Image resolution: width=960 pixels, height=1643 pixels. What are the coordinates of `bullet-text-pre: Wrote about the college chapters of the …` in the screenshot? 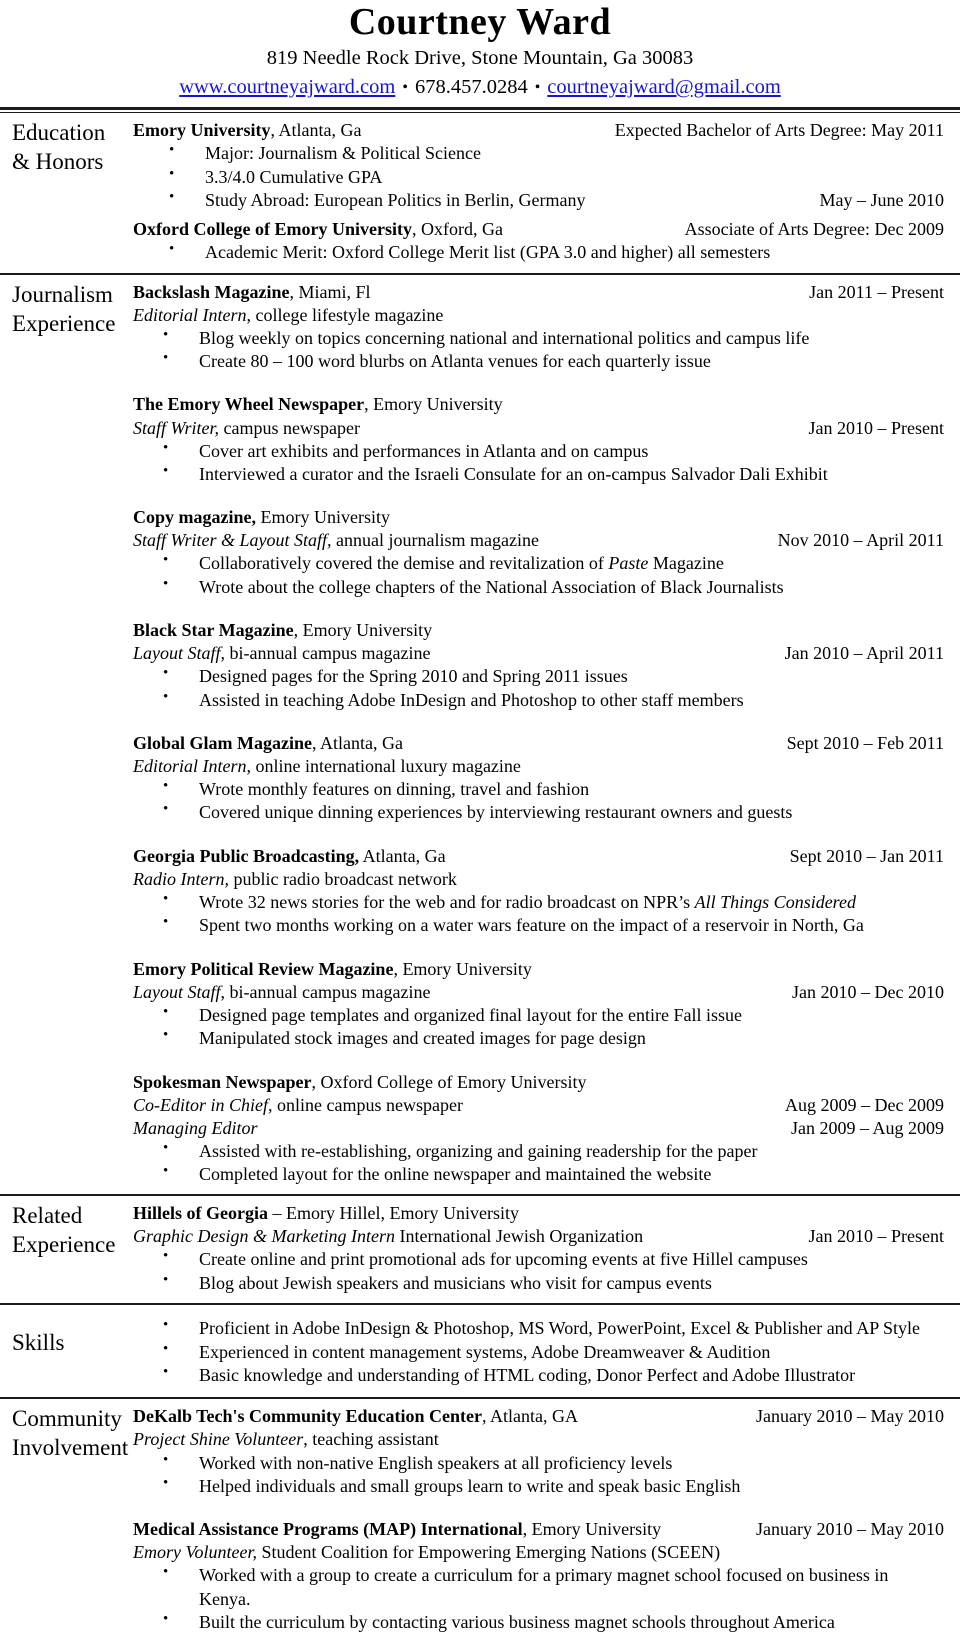 It's located at (491, 586).